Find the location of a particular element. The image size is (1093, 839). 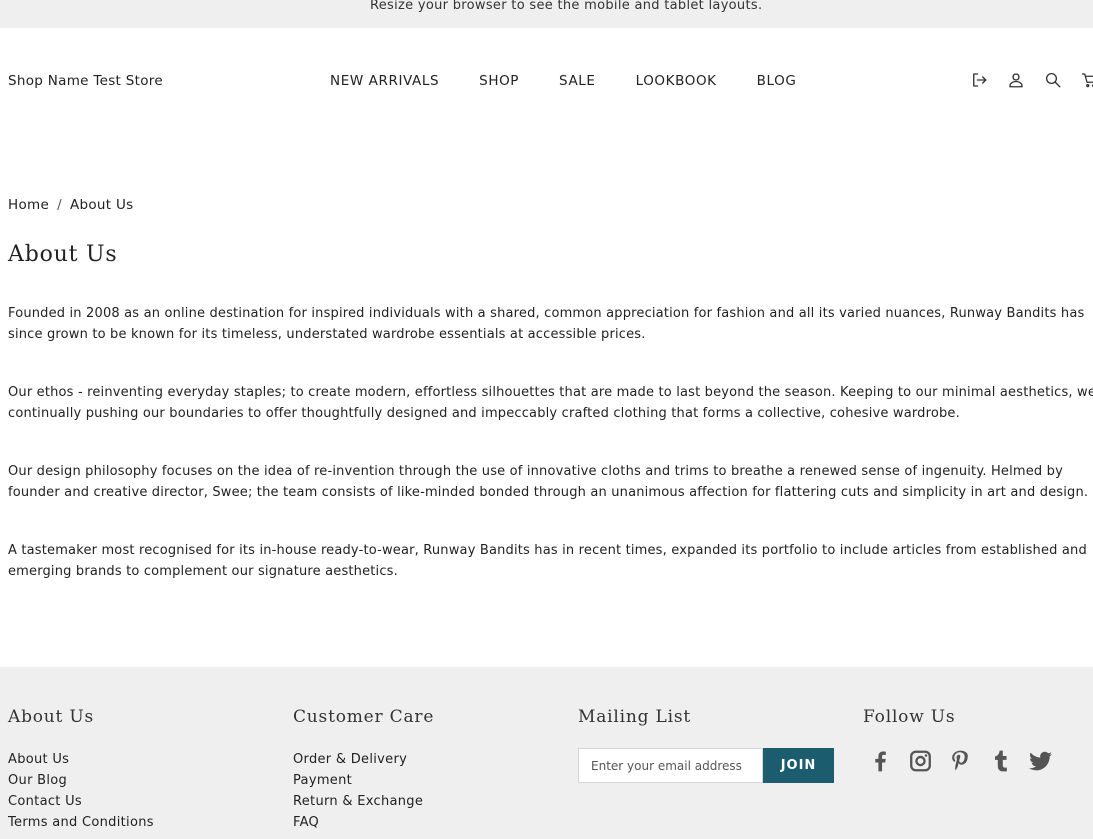

tumblr-icon is located at coordinates (1000, 761).